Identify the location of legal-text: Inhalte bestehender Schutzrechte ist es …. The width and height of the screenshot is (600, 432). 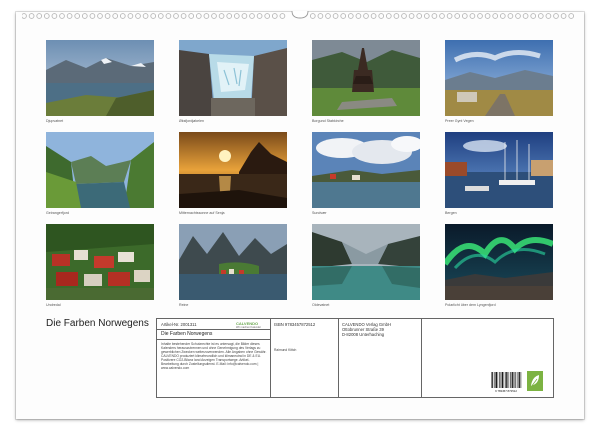
(214, 356).